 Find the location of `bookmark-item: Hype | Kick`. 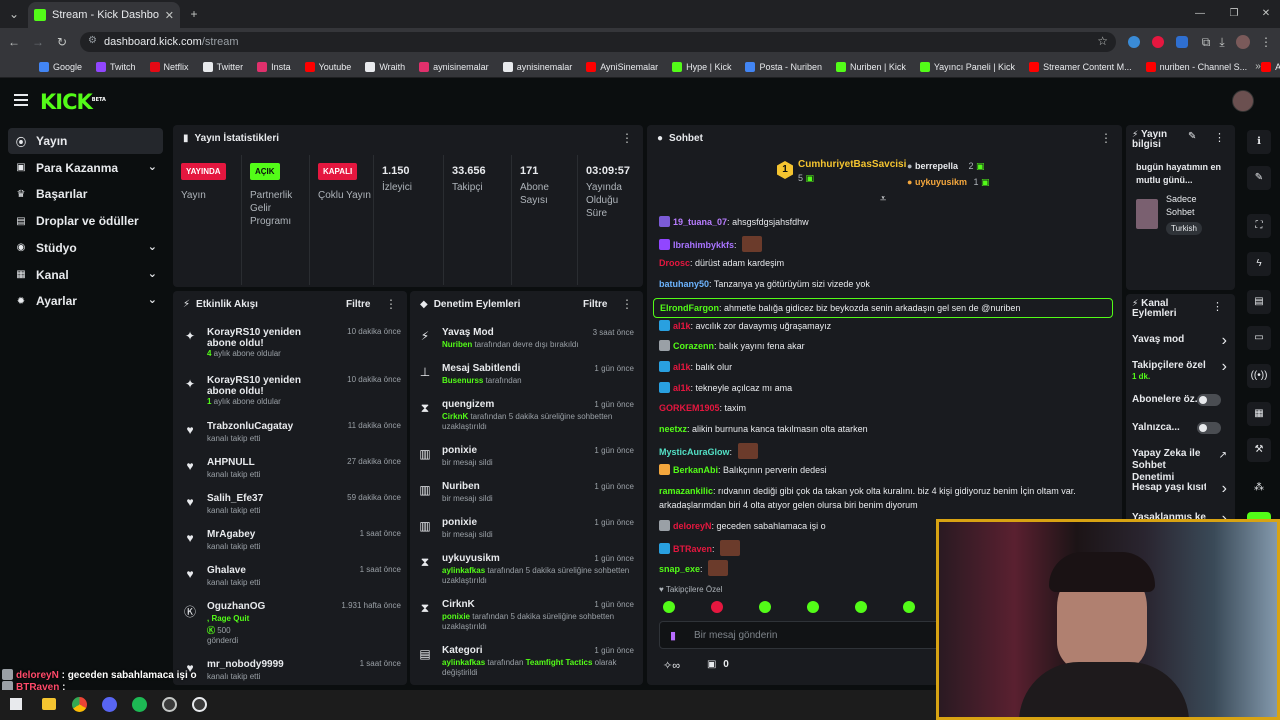

bookmark-item: Hype | Kick is located at coordinates (701, 66).